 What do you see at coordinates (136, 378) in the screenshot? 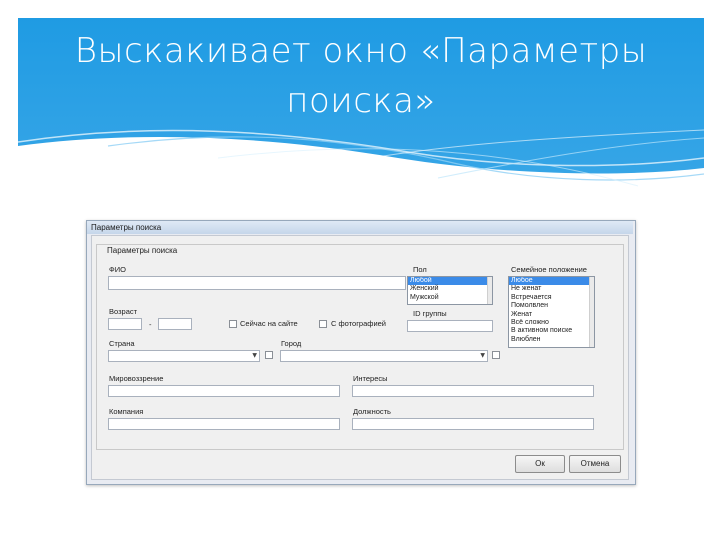
I see `worldview-label: Мировоззрение` at bounding box center [136, 378].